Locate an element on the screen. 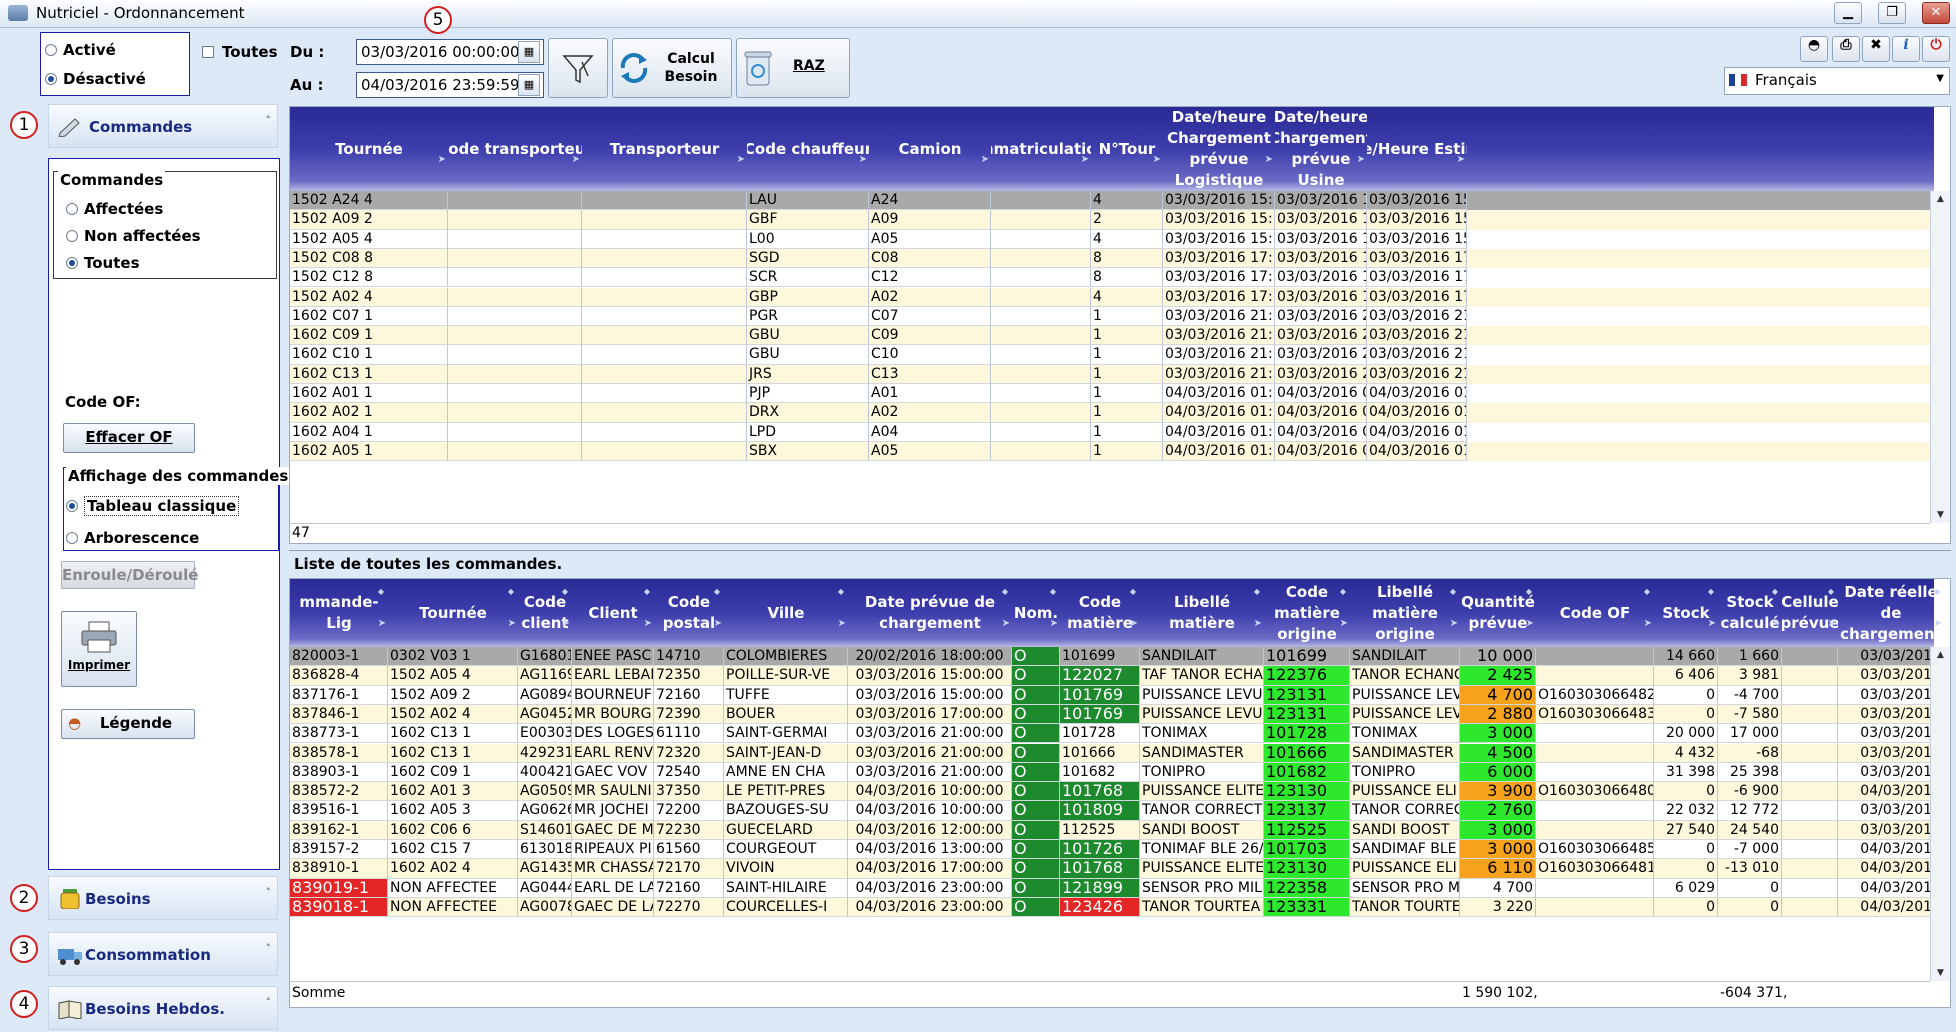 The image size is (1956, 1032). minimize-button: ▁ is located at coordinates (1848, 13).